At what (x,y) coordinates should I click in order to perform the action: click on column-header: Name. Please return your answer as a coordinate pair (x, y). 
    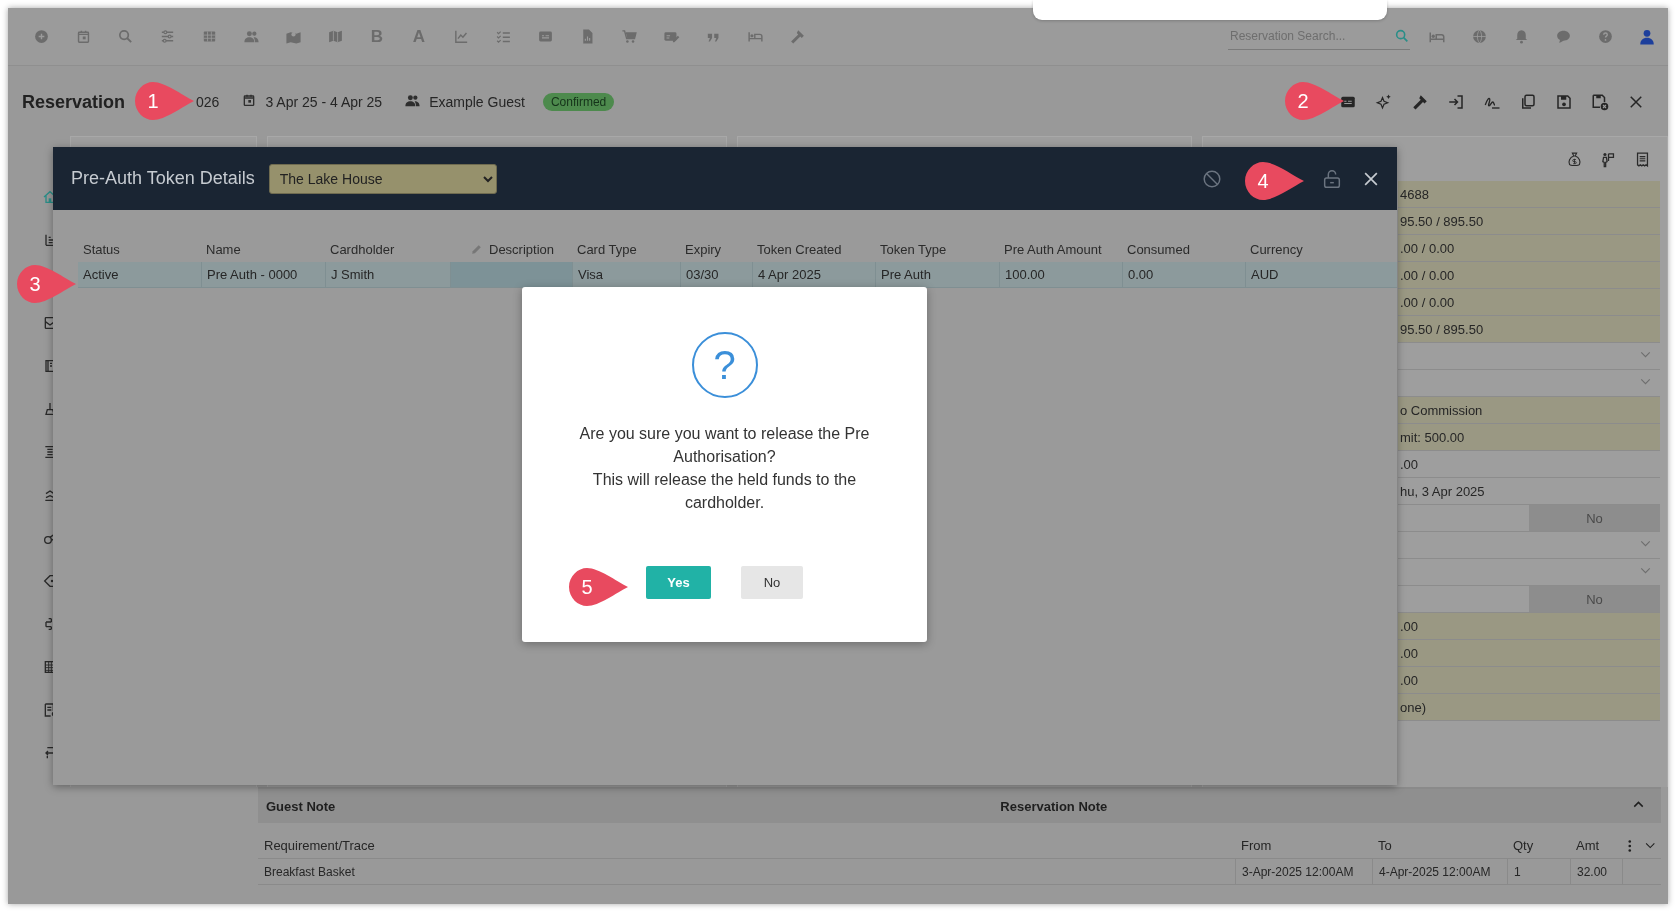
    Looking at the image, I should click on (223, 250).